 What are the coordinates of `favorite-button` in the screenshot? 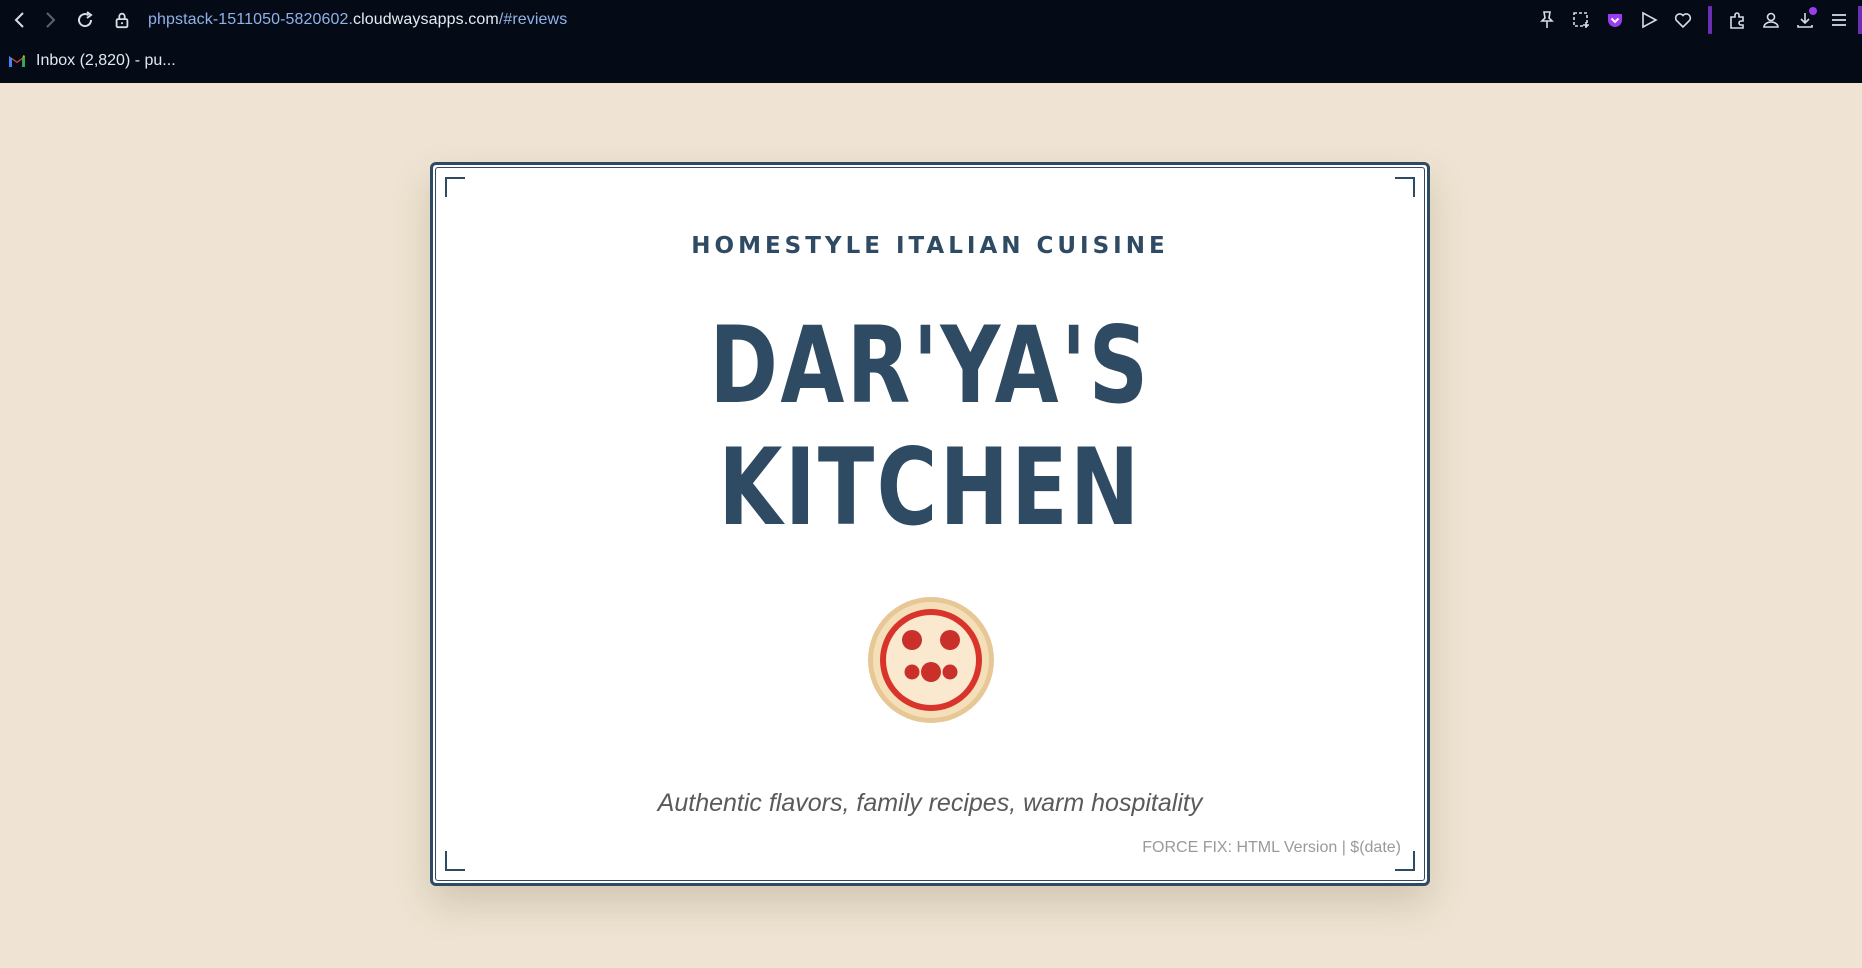 It's located at (1683, 20).